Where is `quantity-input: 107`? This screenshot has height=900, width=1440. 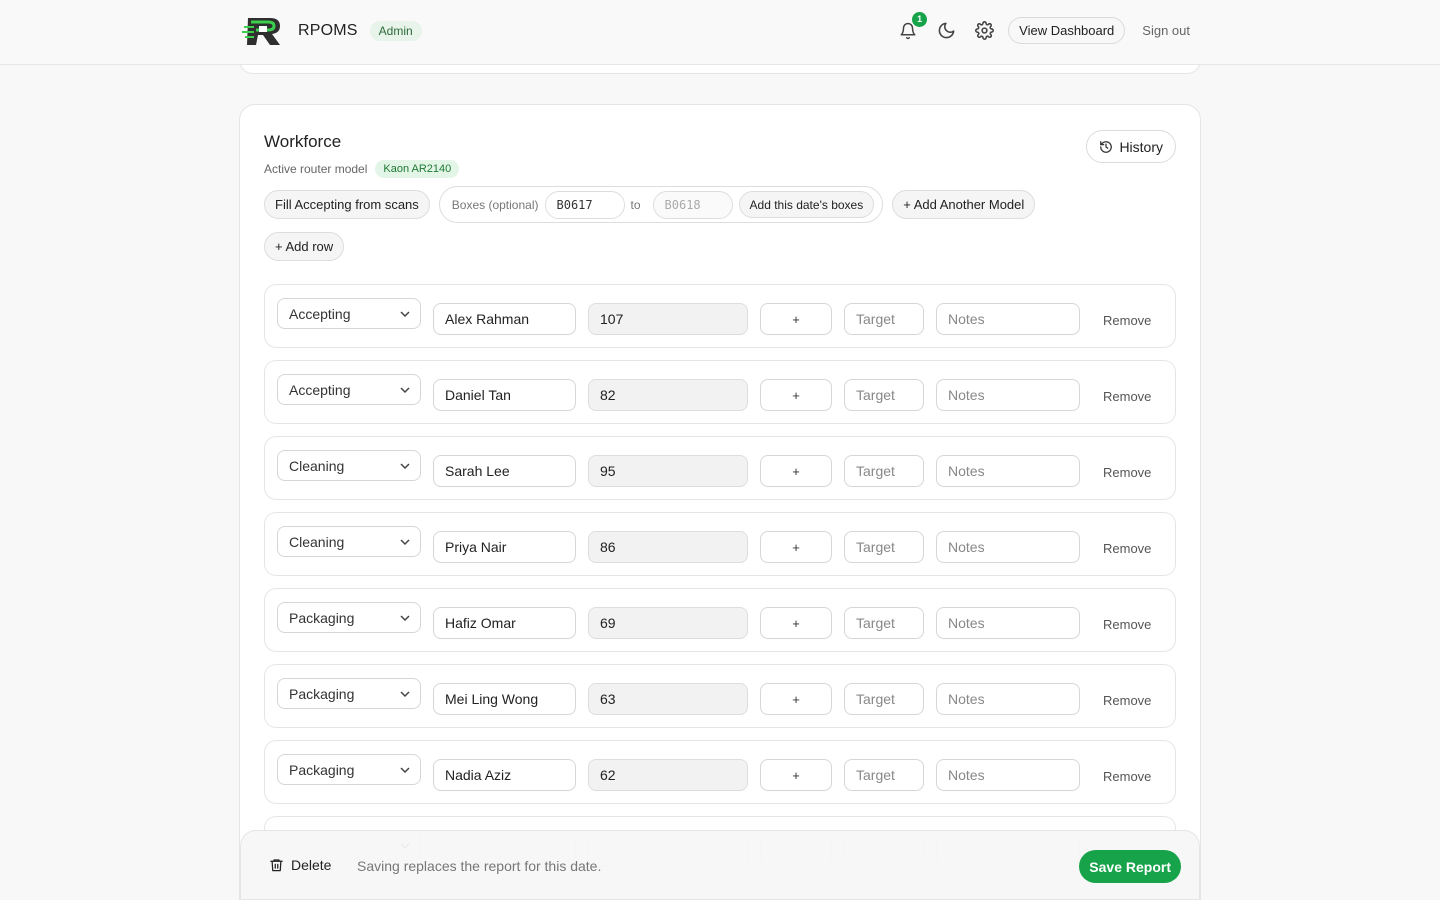 quantity-input: 107 is located at coordinates (668, 319).